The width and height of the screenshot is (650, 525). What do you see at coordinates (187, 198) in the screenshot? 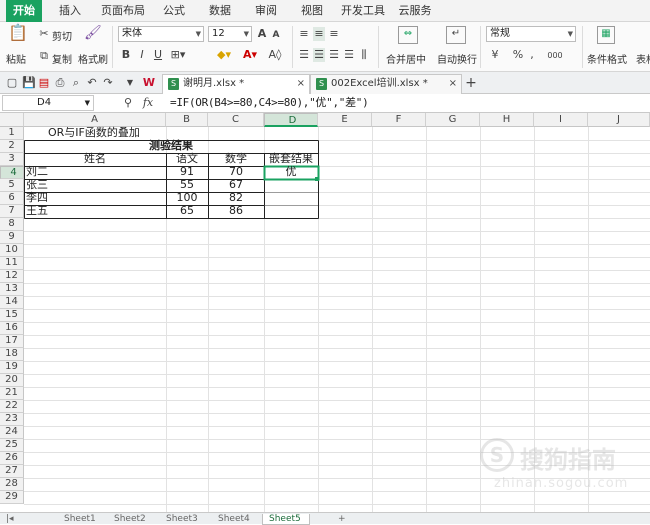
I see `chinese-score-cell: 100` at bounding box center [187, 198].